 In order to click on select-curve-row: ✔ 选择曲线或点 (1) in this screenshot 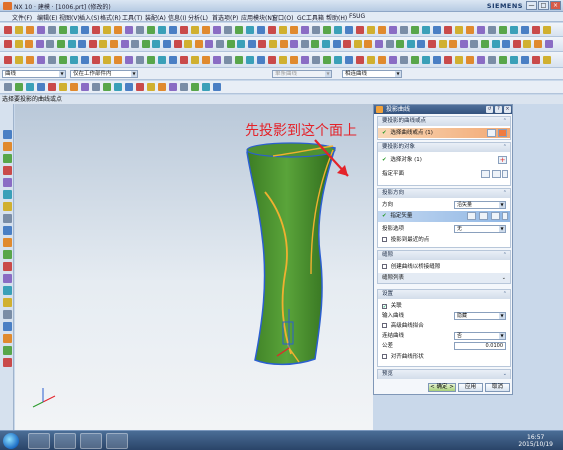, I will do `click(444, 133)`.